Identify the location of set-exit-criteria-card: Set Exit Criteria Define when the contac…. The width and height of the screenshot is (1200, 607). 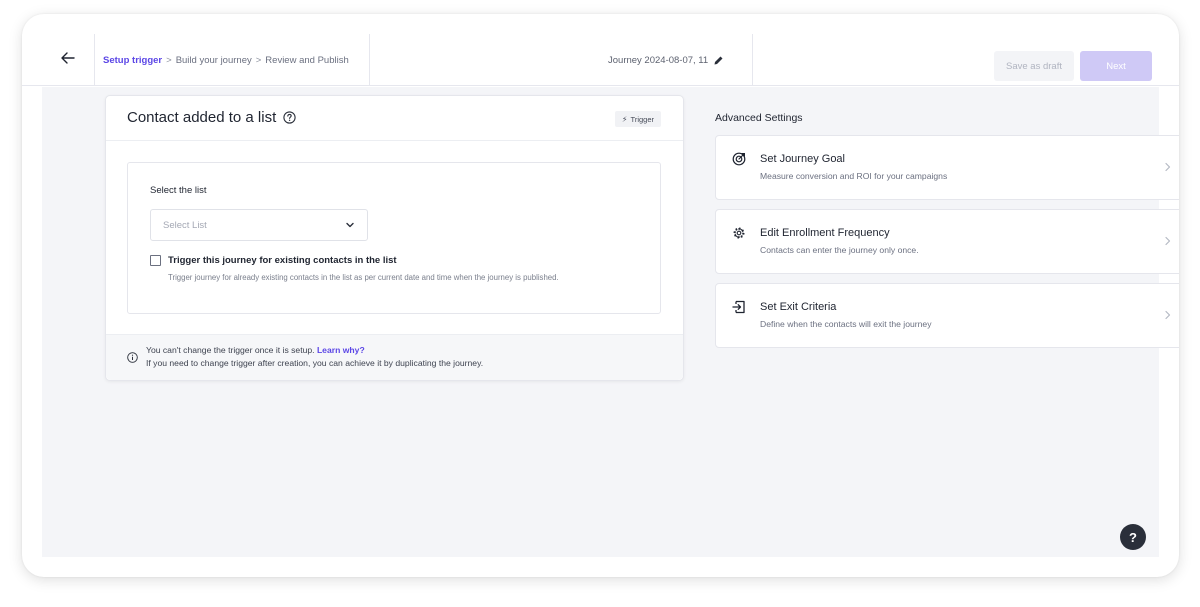
(947, 315).